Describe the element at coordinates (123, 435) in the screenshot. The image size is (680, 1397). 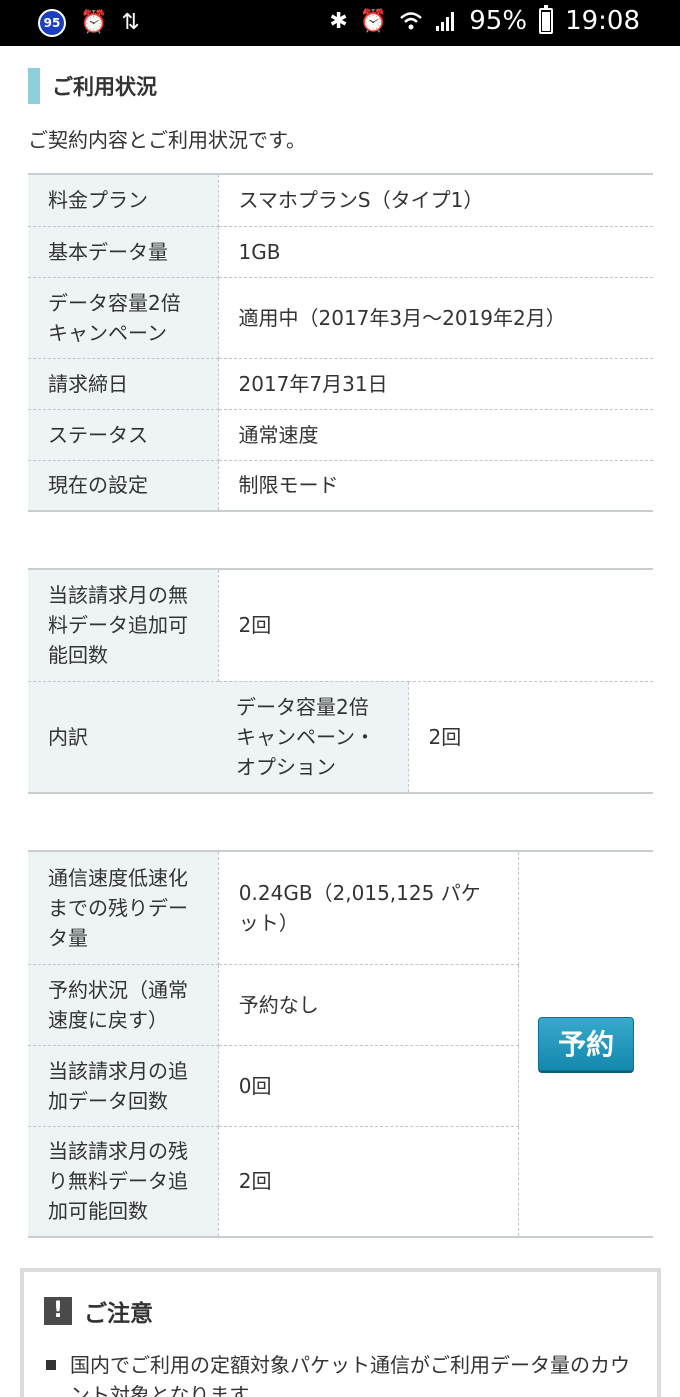
I see `row-label: ステータス` at that location.